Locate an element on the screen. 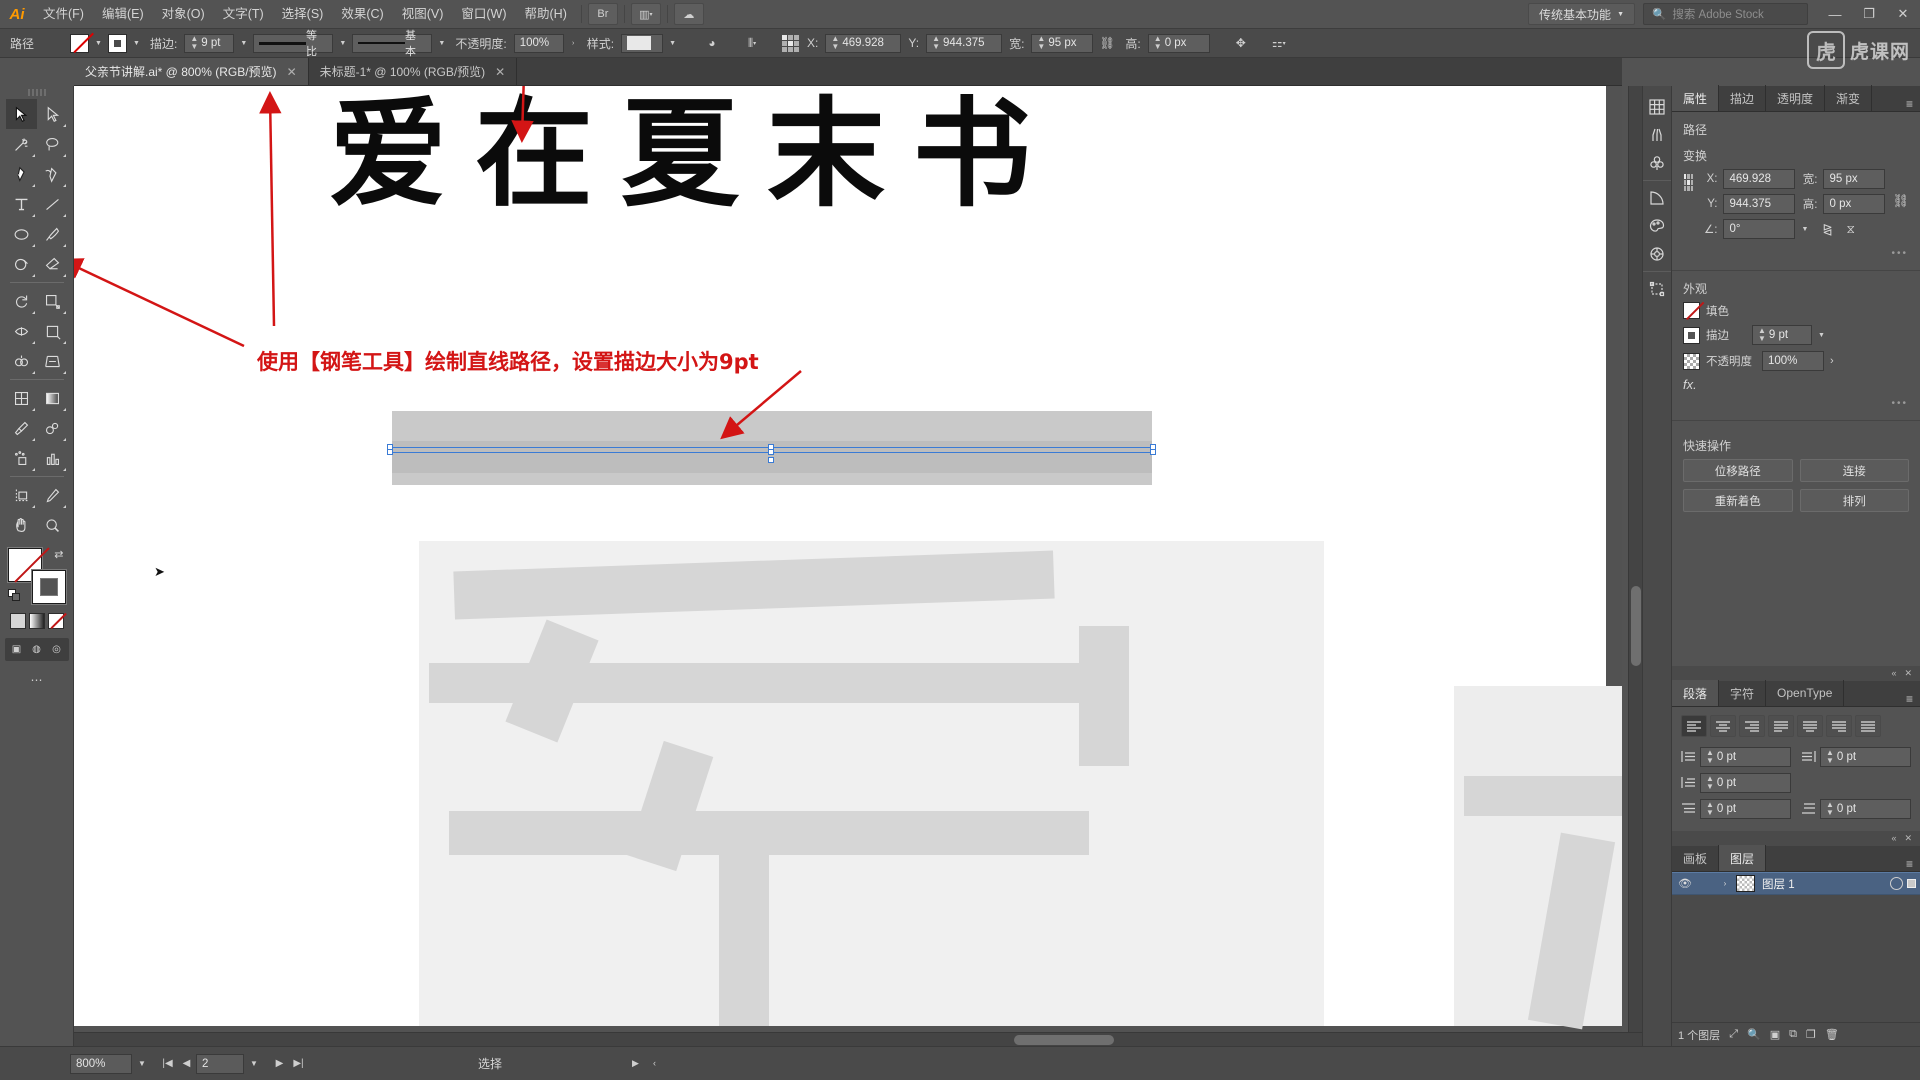 The width and height of the screenshot is (1920, 1080). justify-all-button is located at coordinates (1868, 726).